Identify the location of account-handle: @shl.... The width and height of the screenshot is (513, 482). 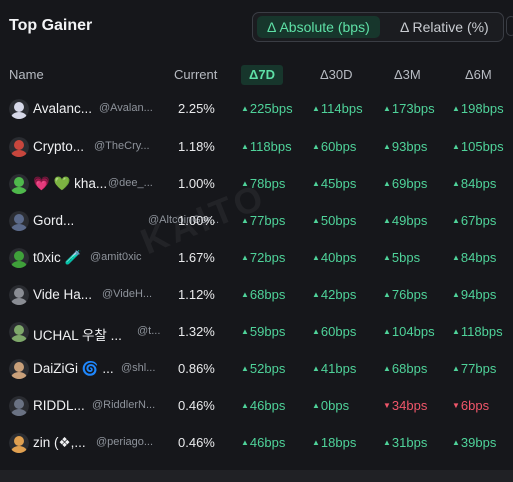
(138, 368).